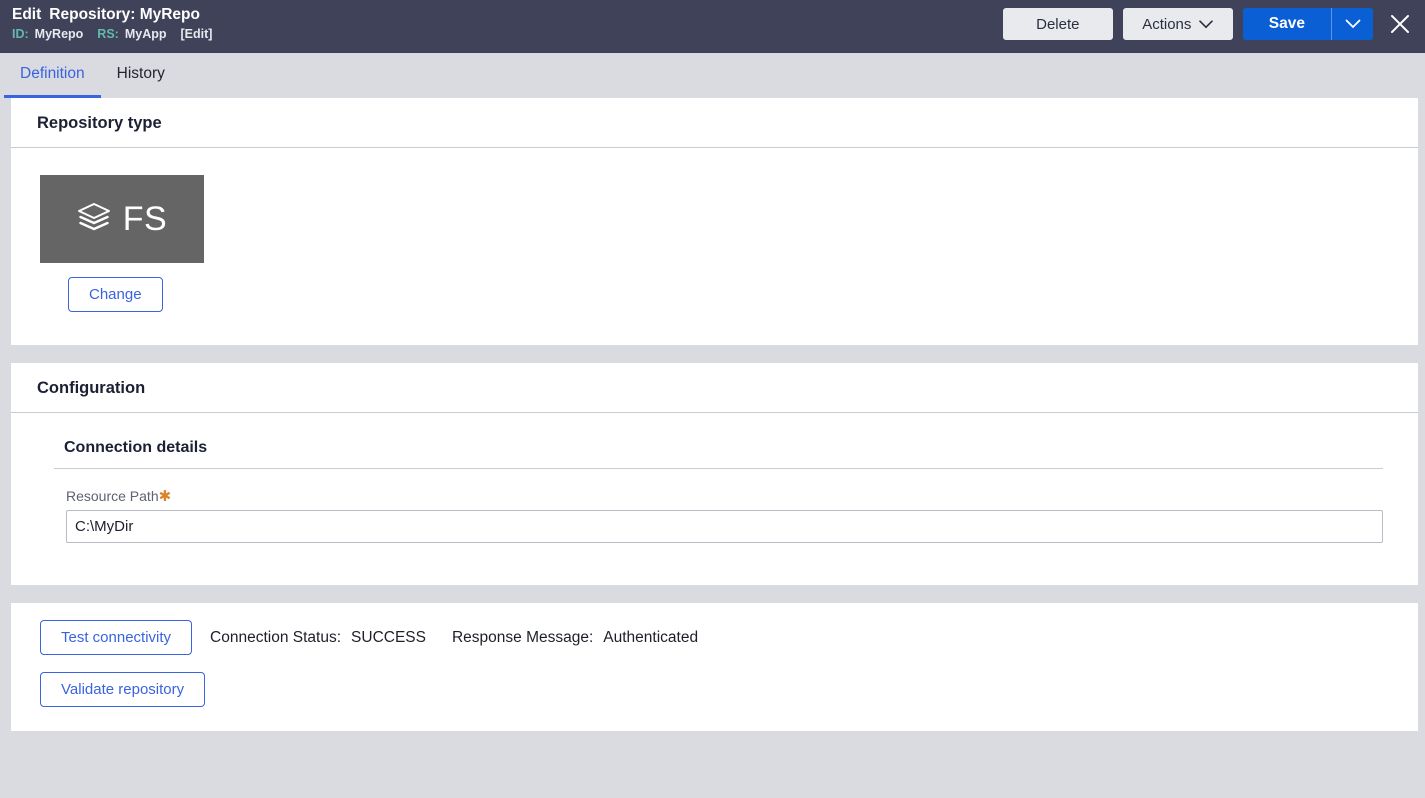 This screenshot has height=798, width=1425. Describe the element at coordinates (145, 218) in the screenshot. I see `repository-type-label: FS` at that location.